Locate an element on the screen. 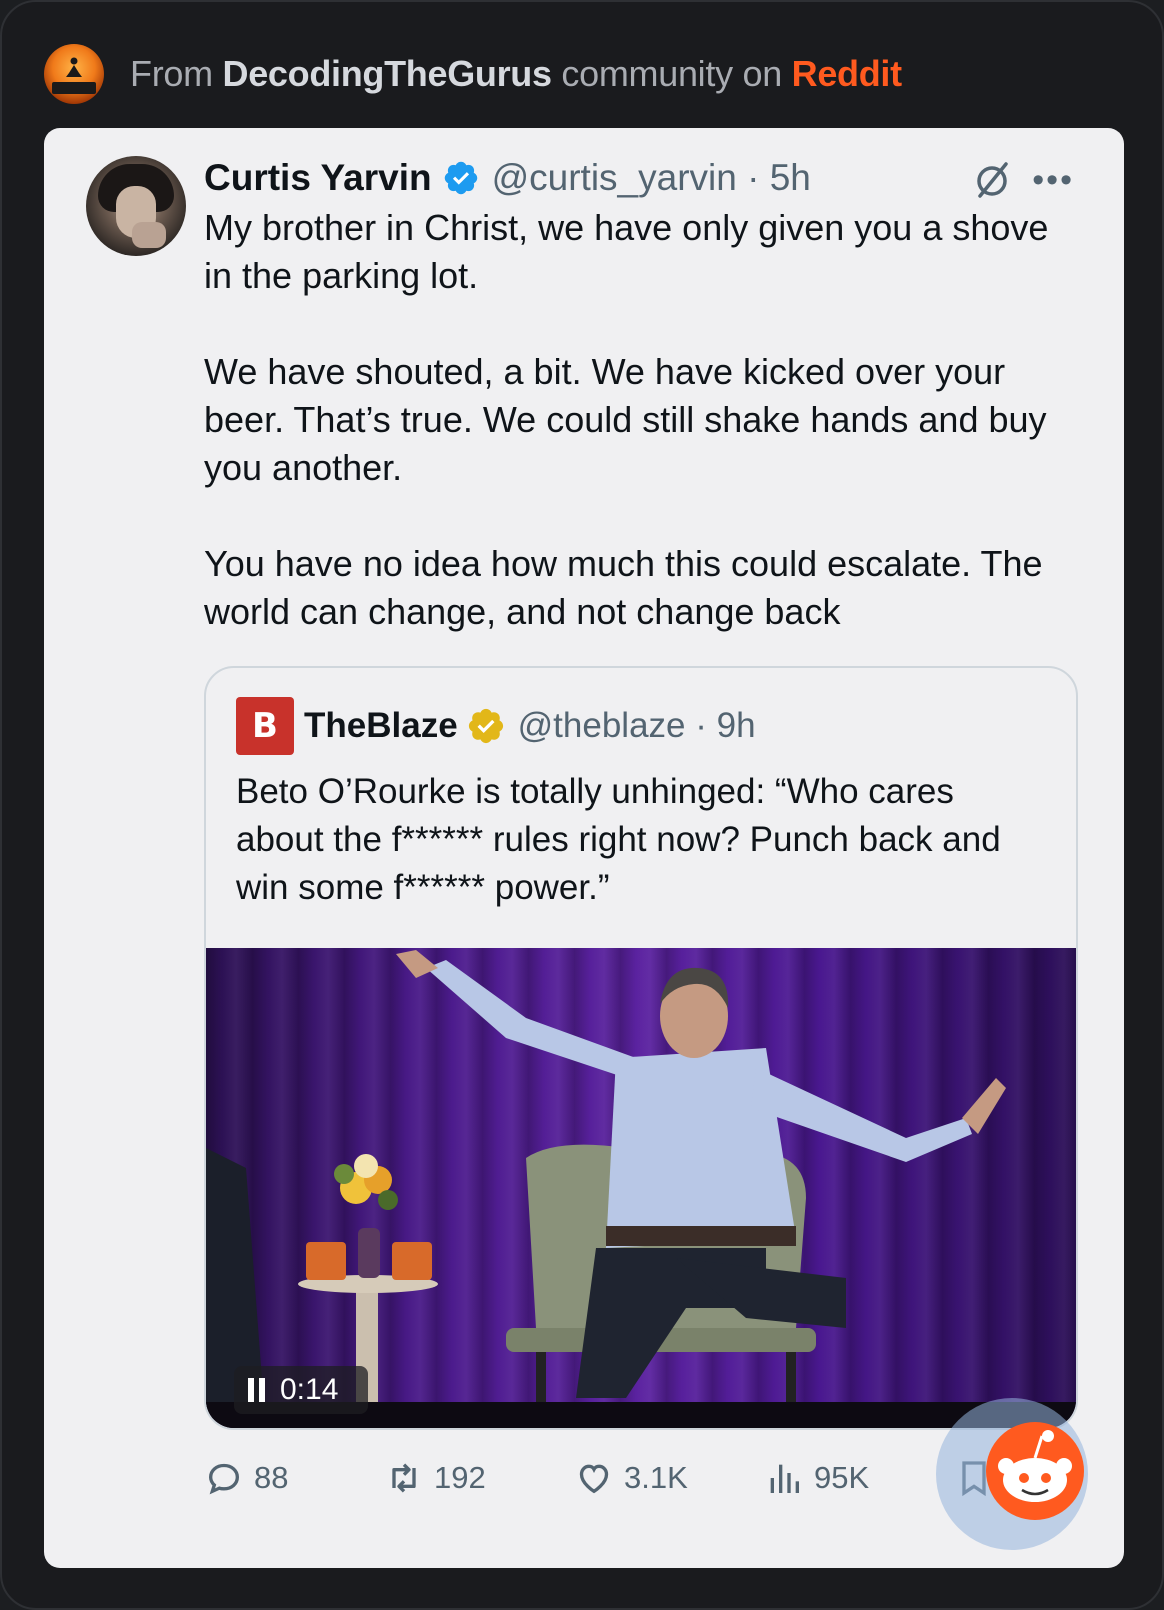  source-middle: community on is located at coordinates (671, 73).